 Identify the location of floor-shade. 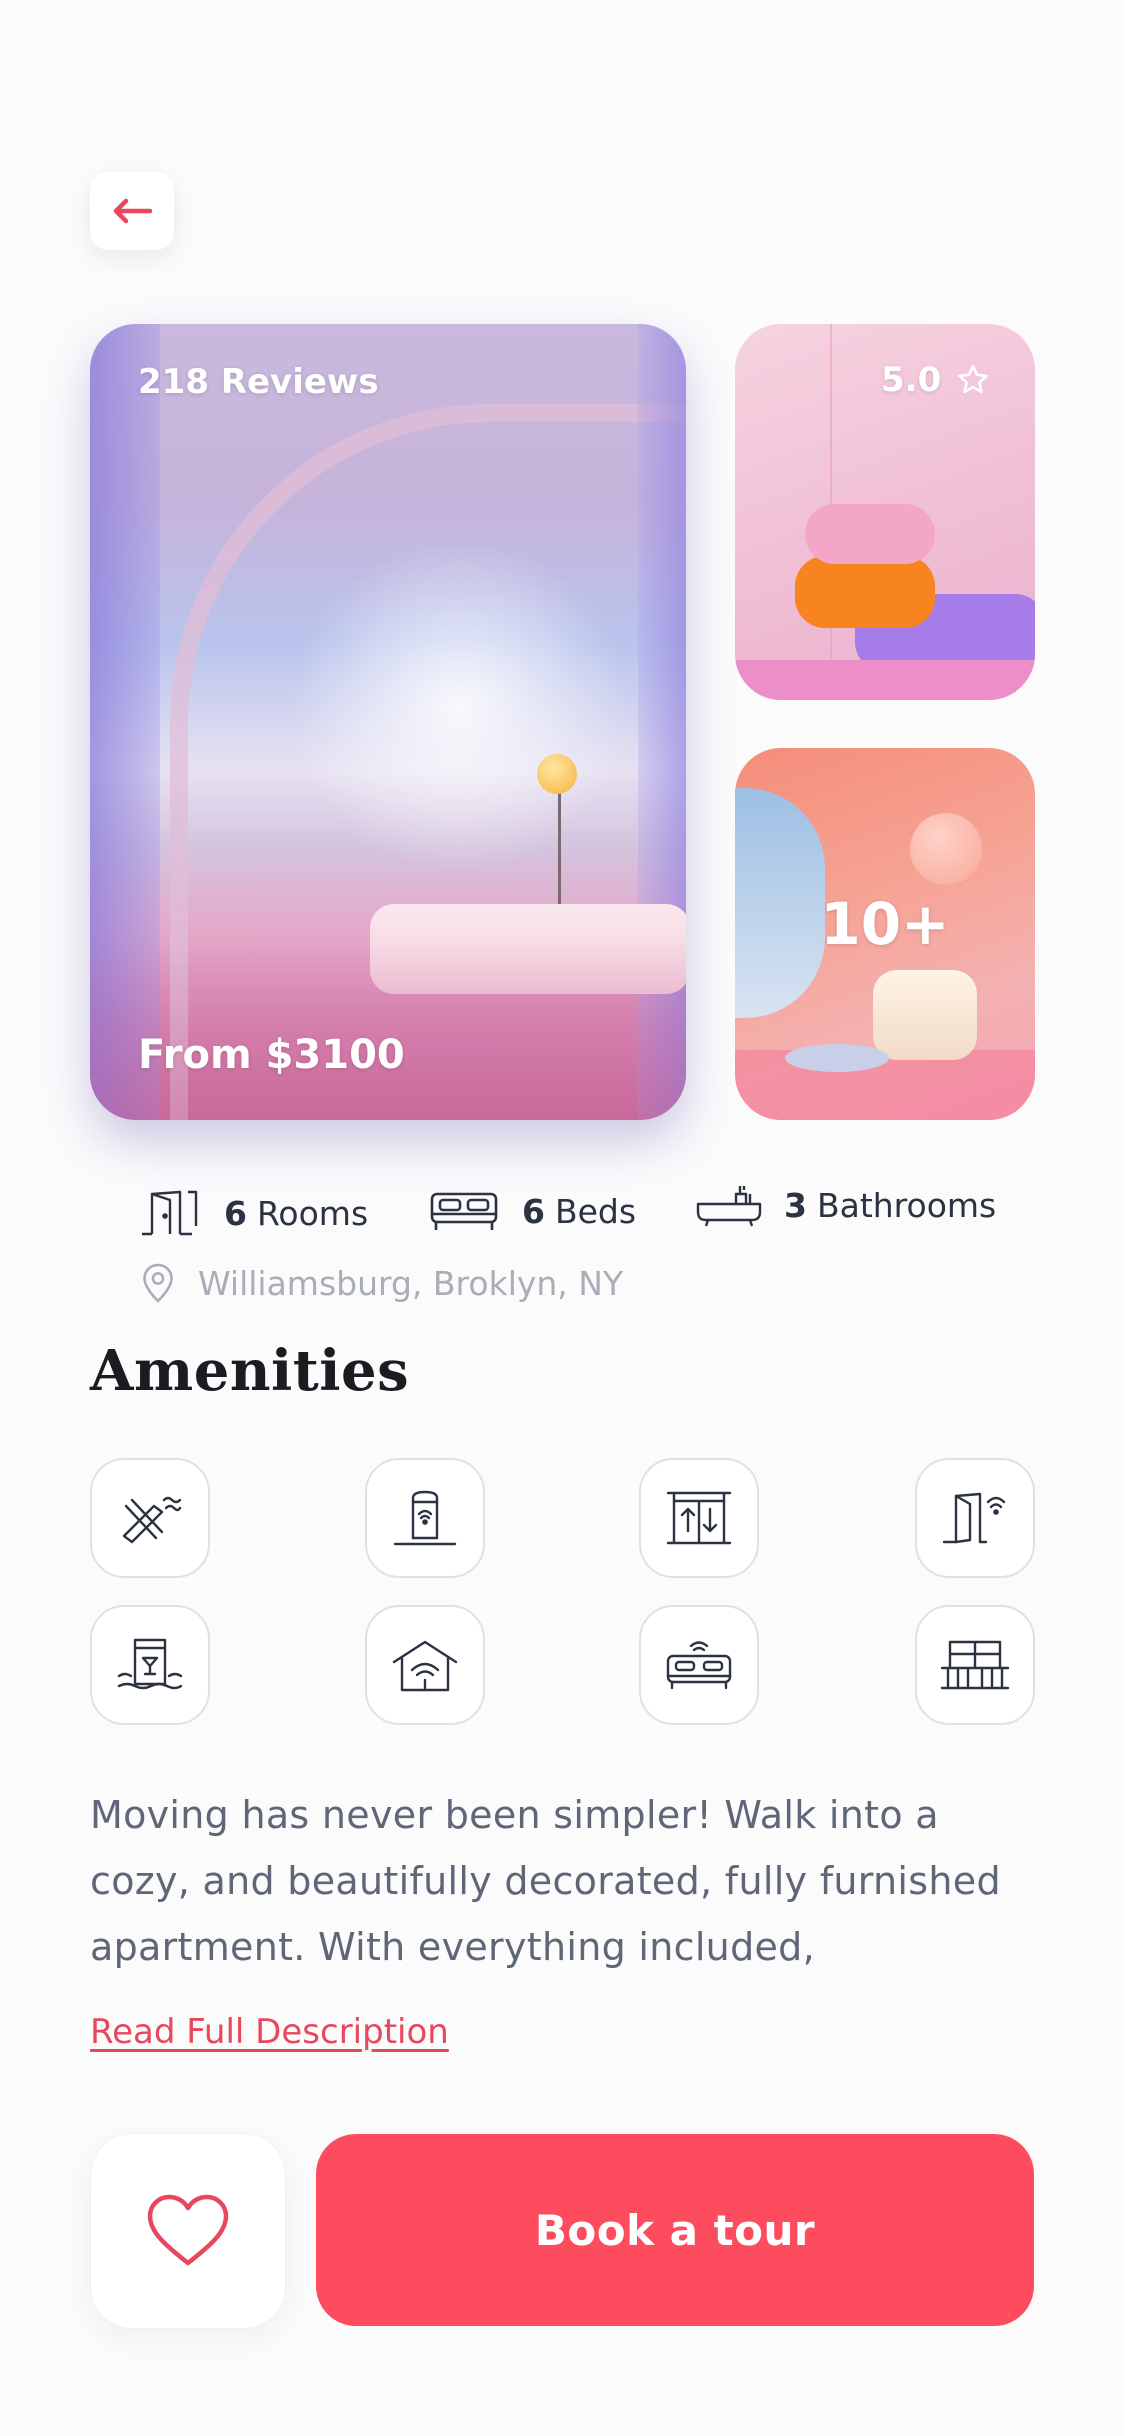
(388, 1030).